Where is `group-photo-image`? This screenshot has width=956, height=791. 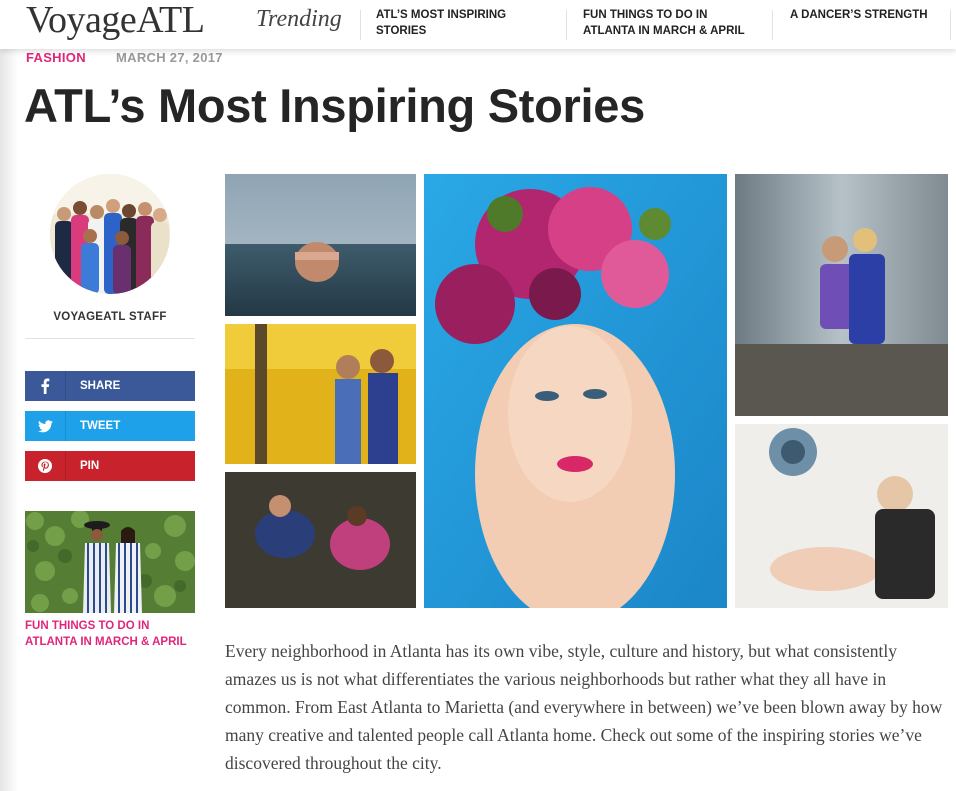
group-photo-image is located at coordinates (110, 234).